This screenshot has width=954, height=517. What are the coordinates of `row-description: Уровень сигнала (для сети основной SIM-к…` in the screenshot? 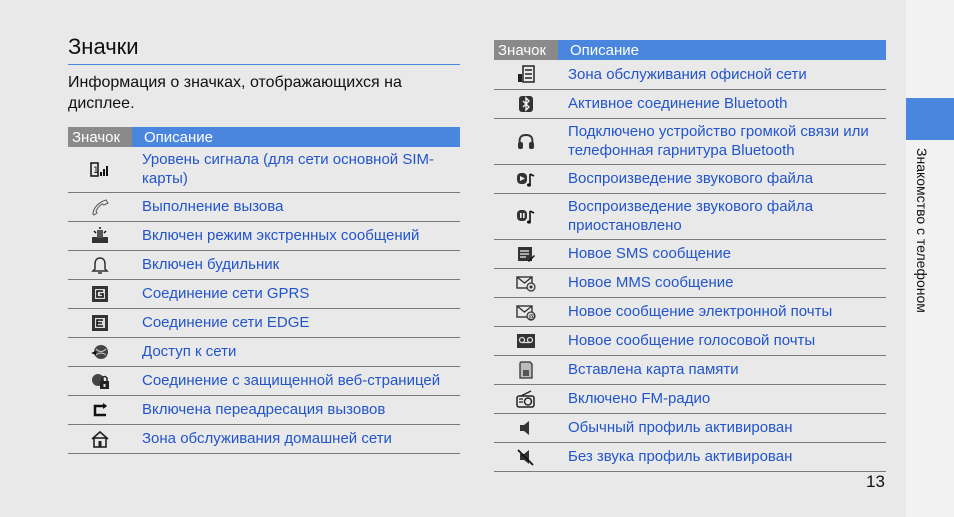 It's located at (296, 170).